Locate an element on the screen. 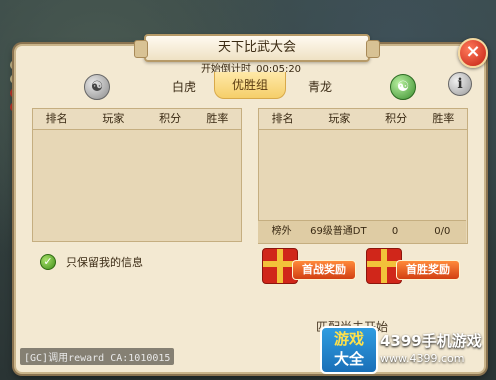 This screenshot has width=496, height=380. chat-line: [GC]调用reward CA:1010015 is located at coordinates (97, 356).